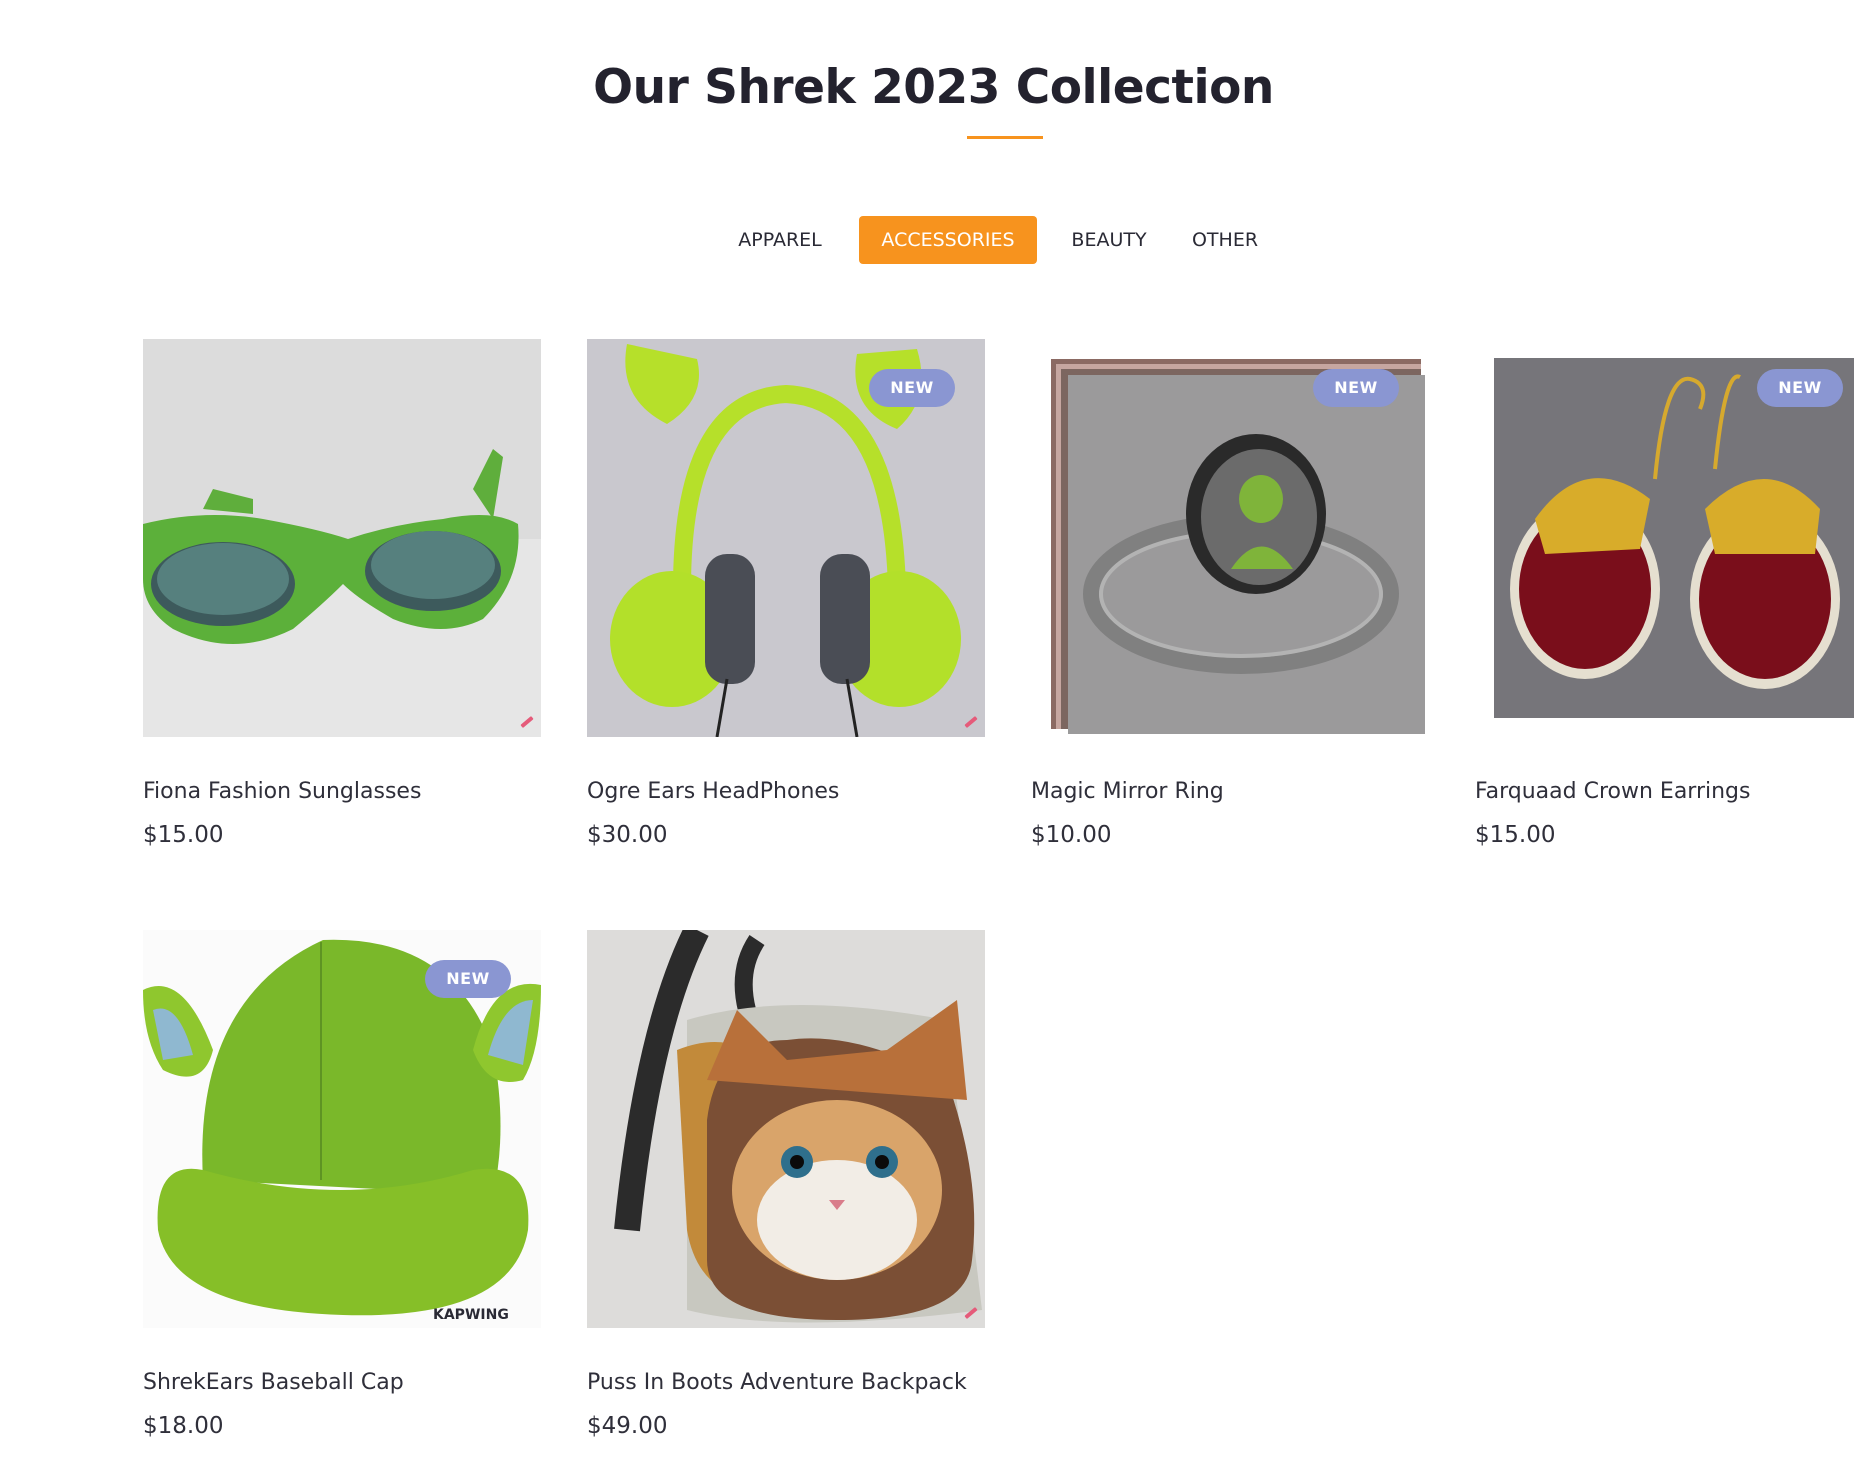 Image resolution: width=1867 pixels, height=1460 pixels. Describe the element at coordinates (282, 791) in the screenshot. I see `product-name: Fiona Fashion Sunglasses` at that location.